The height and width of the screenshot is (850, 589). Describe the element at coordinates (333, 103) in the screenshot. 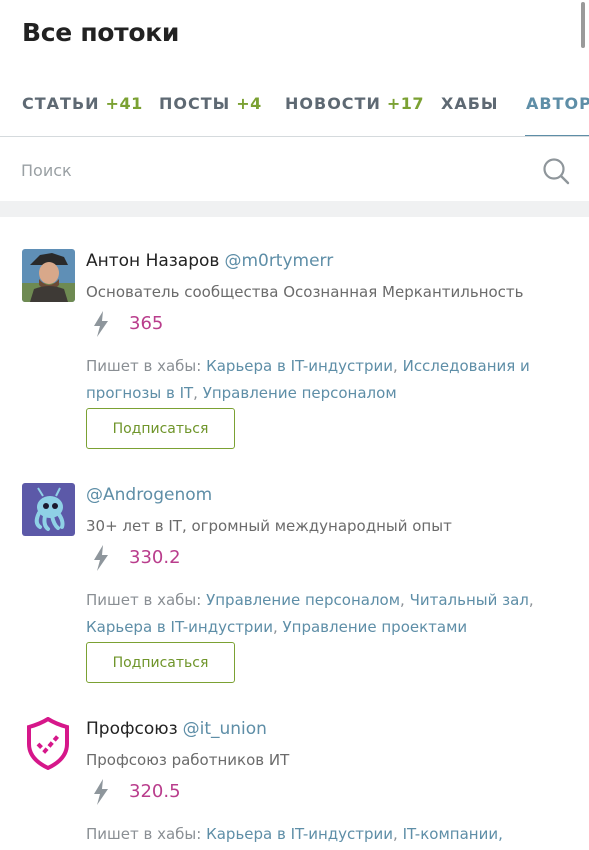

I see `tab-label: НОВОСТИ` at that location.